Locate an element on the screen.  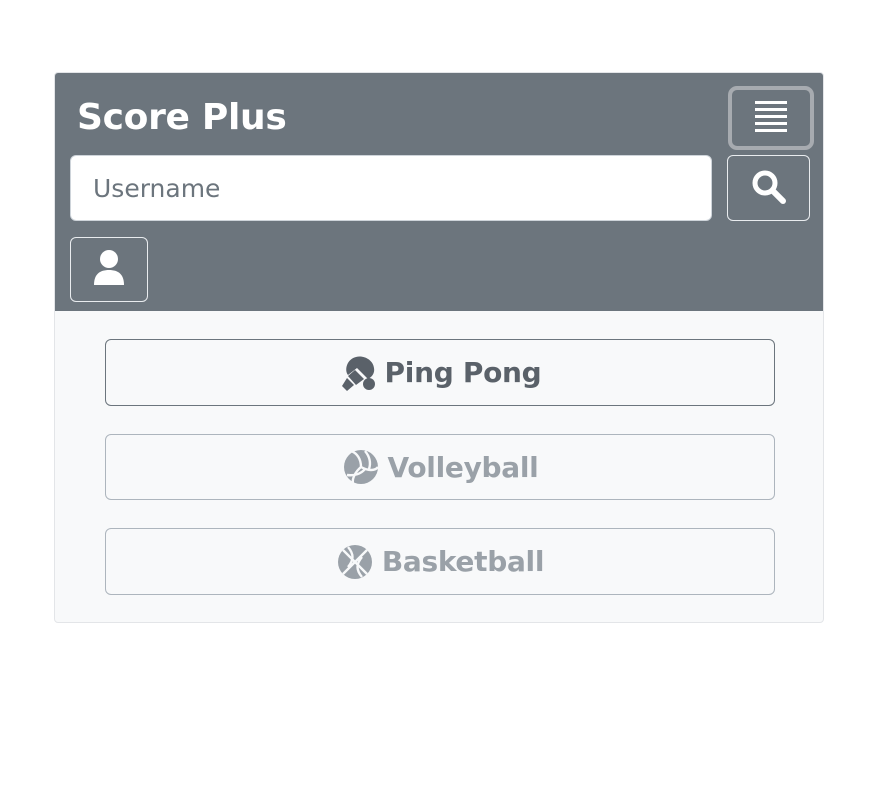
basketball-icon is located at coordinates (355, 562).